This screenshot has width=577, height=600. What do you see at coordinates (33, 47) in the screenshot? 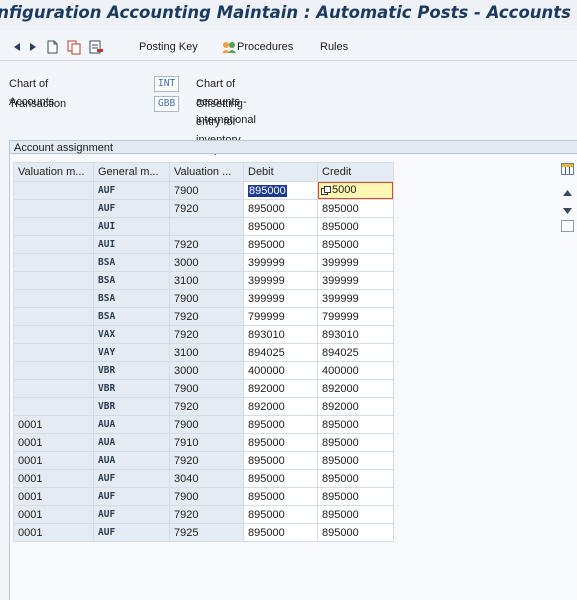
I see `forward-arrow-icon` at bounding box center [33, 47].